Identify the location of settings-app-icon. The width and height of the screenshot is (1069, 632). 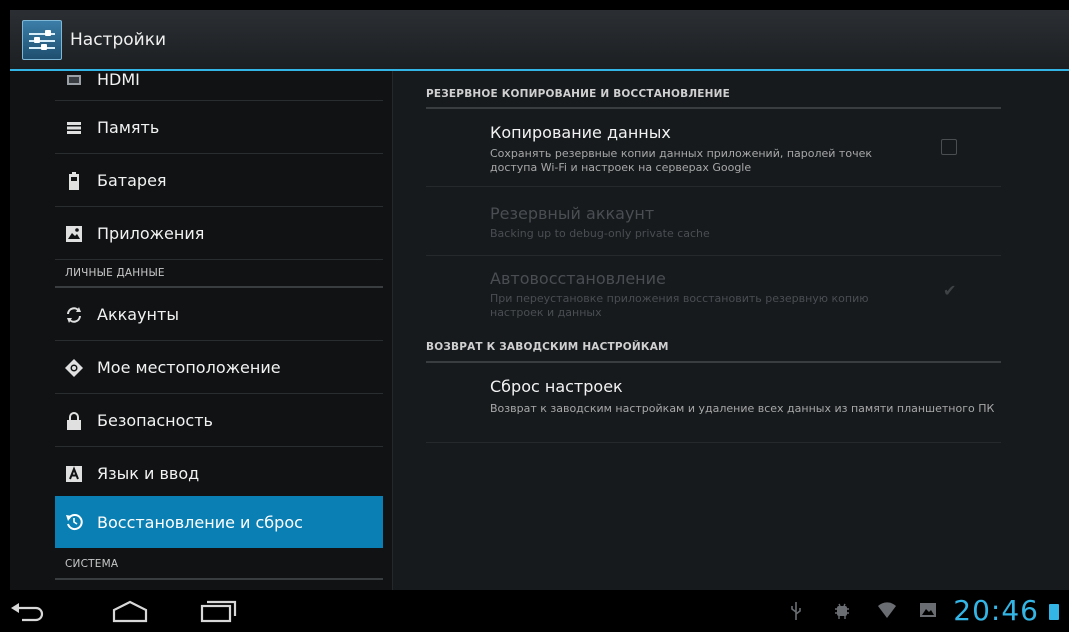
(42, 39).